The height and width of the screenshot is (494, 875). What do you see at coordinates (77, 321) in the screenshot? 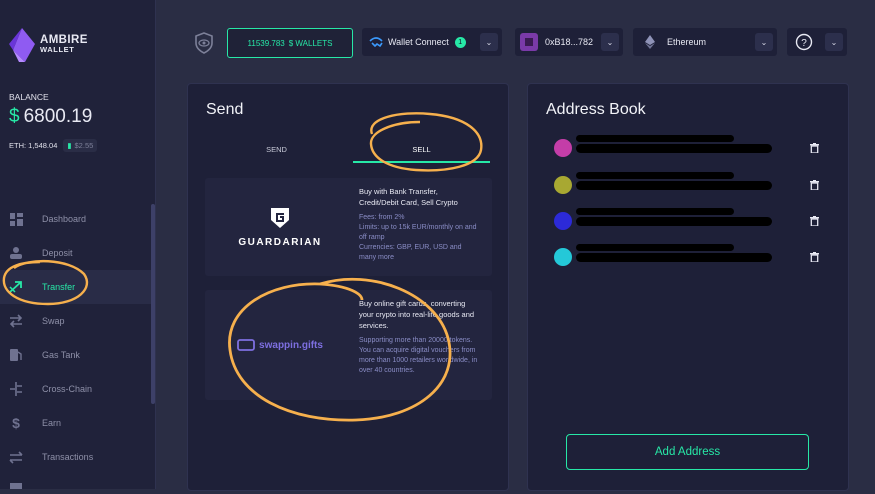
I see `sidebar-item-swap: Swap` at bounding box center [77, 321].